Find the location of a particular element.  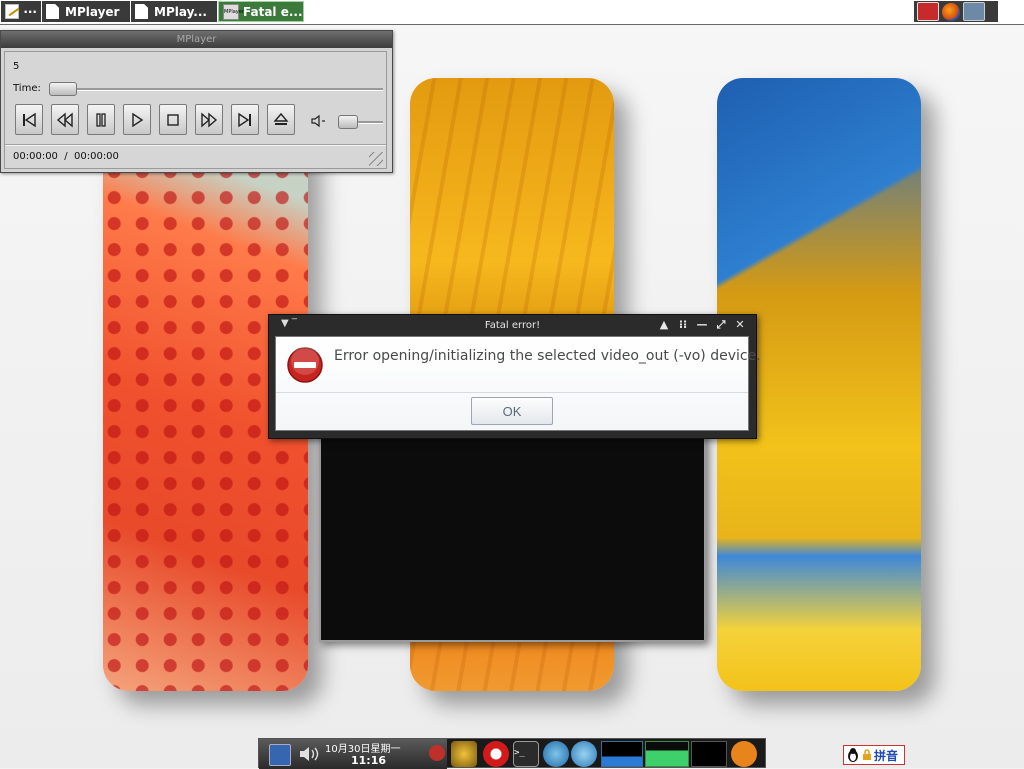

memory-monitor-graph is located at coordinates (667, 754).